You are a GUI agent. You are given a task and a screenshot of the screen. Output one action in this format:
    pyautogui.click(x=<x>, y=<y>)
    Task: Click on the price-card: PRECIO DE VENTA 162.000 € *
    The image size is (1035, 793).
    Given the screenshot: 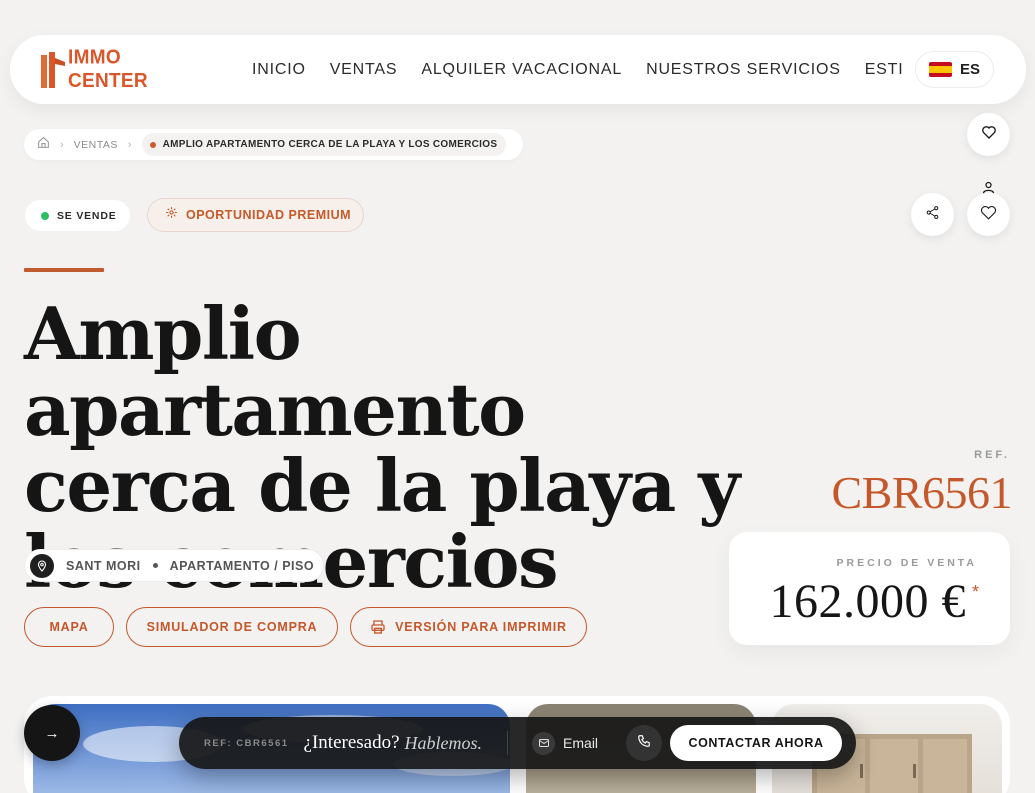 What is the action you would take?
    pyautogui.click(x=869, y=588)
    